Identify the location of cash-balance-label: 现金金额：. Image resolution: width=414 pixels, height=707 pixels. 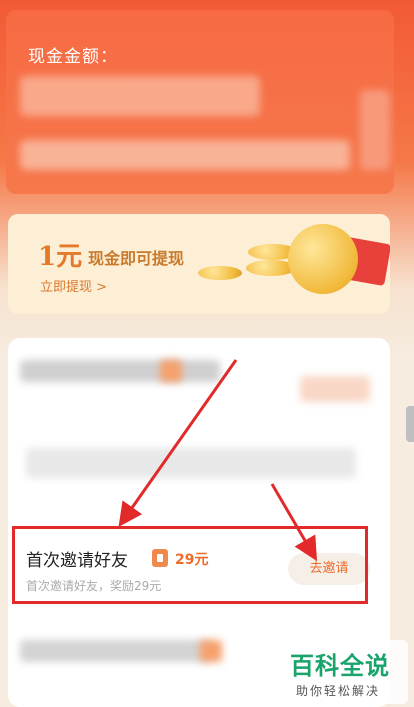
(73, 57).